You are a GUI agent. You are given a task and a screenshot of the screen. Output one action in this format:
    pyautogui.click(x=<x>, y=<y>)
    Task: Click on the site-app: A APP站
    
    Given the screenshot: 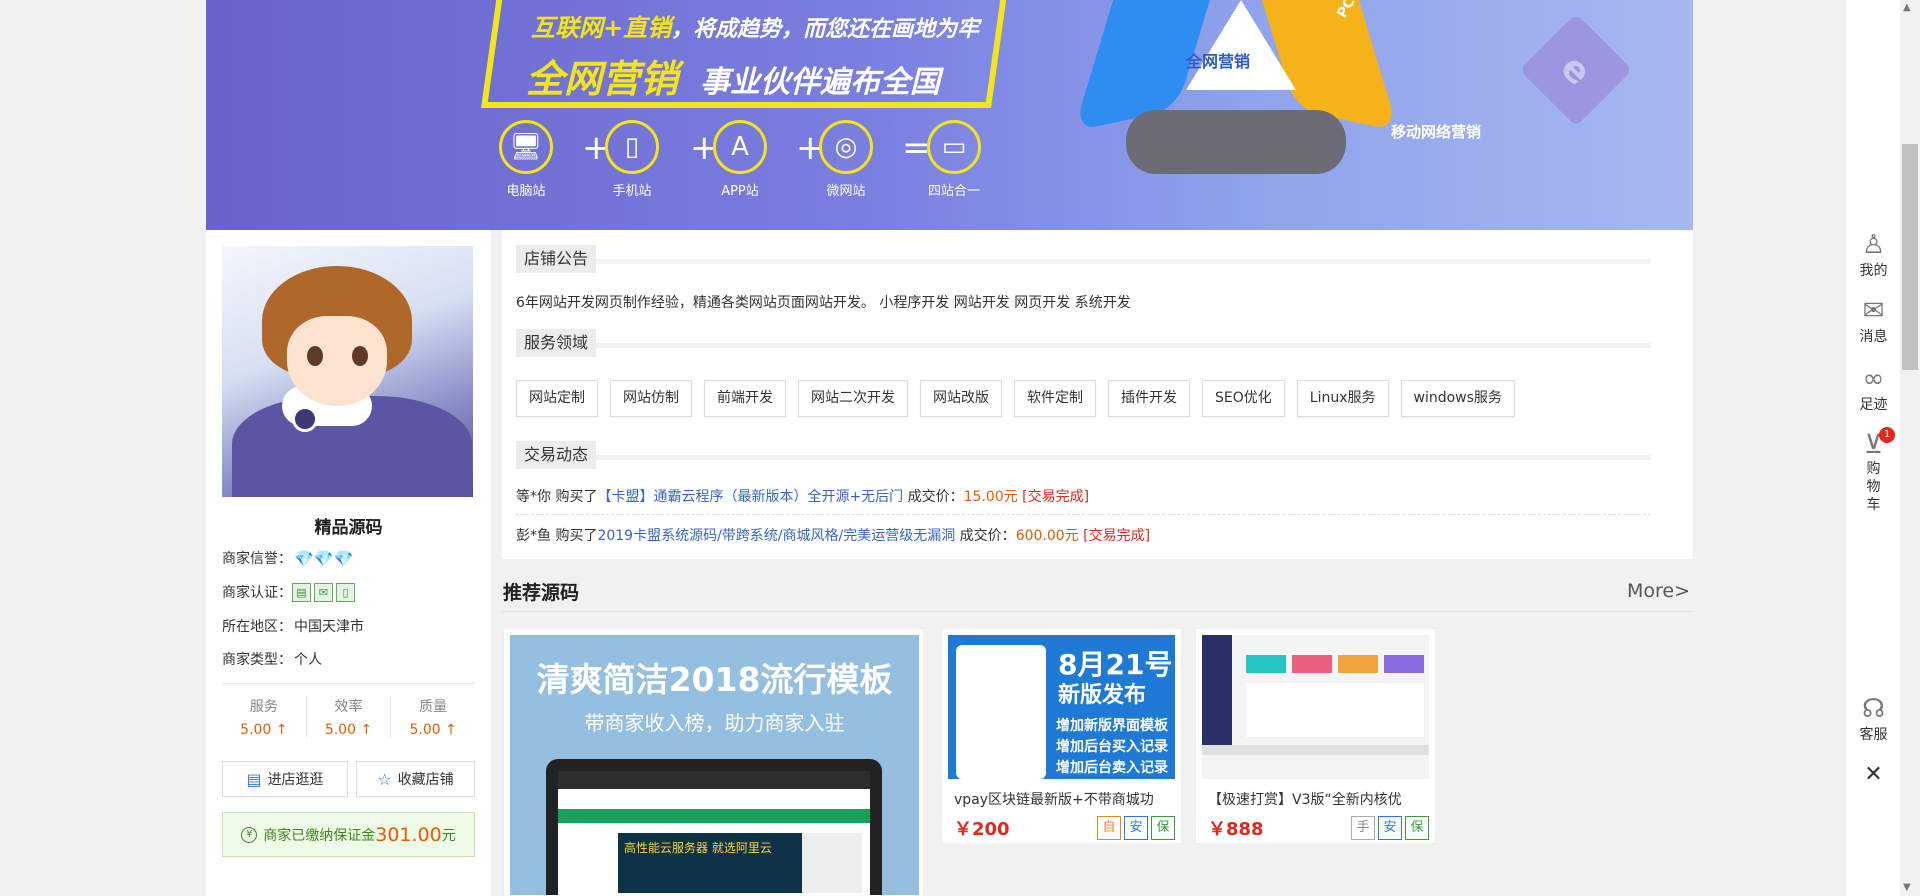 What is the action you would take?
    pyautogui.click(x=740, y=159)
    